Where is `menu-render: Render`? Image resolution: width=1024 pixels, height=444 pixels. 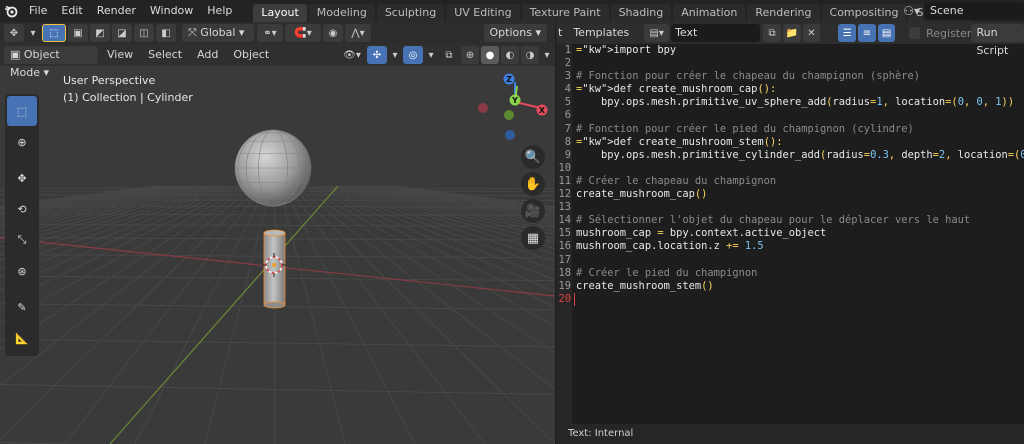 menu-render: Render is located at coordinates (116, 11).